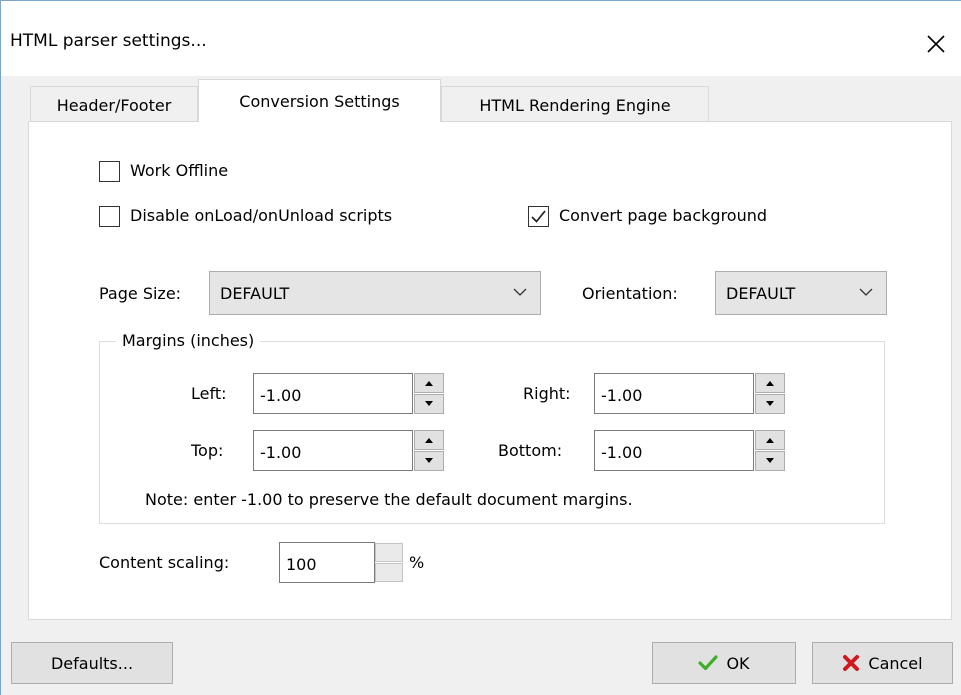 Image resolution: width=961 pixels, height=695 pixels. Describe the element at coordinates (547, 393) in the screenshot. I see `margin-right-label: Right:` at that location.